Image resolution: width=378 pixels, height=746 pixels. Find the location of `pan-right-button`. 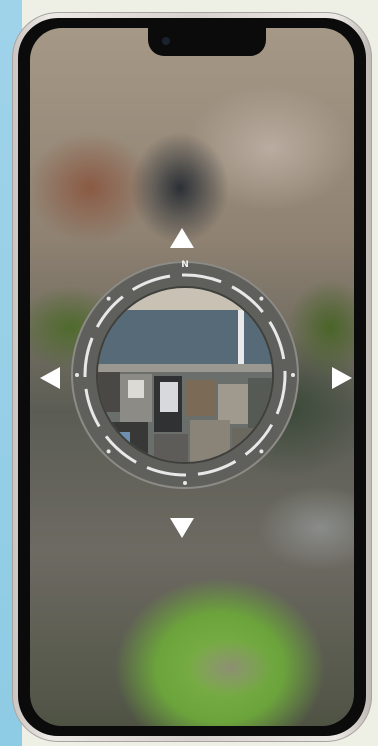

pan-right-button is located at coordinates (341, 378).